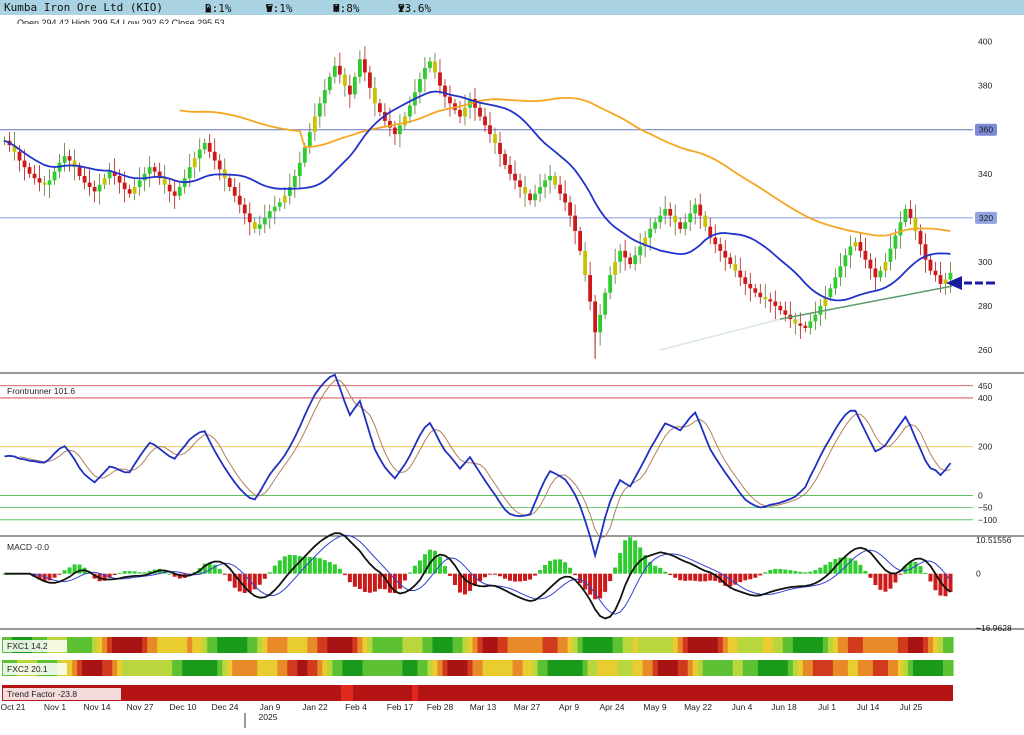 The image size is (1024, 735). I want to click on x-tick-label: Apr 9, so click(569, 707).